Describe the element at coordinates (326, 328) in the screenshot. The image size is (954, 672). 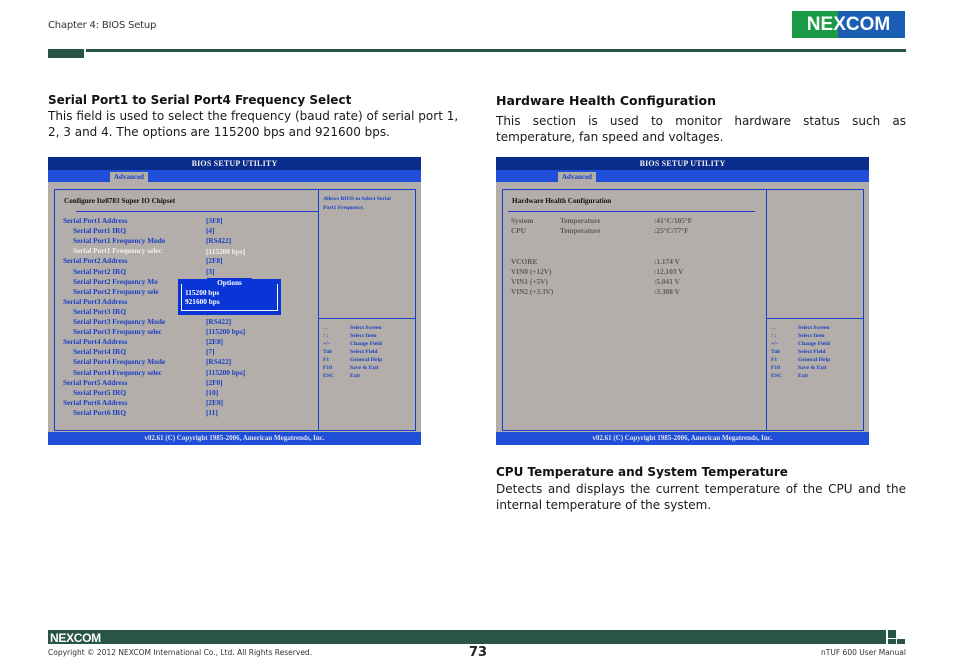
I see `key-name: ←` at that location.